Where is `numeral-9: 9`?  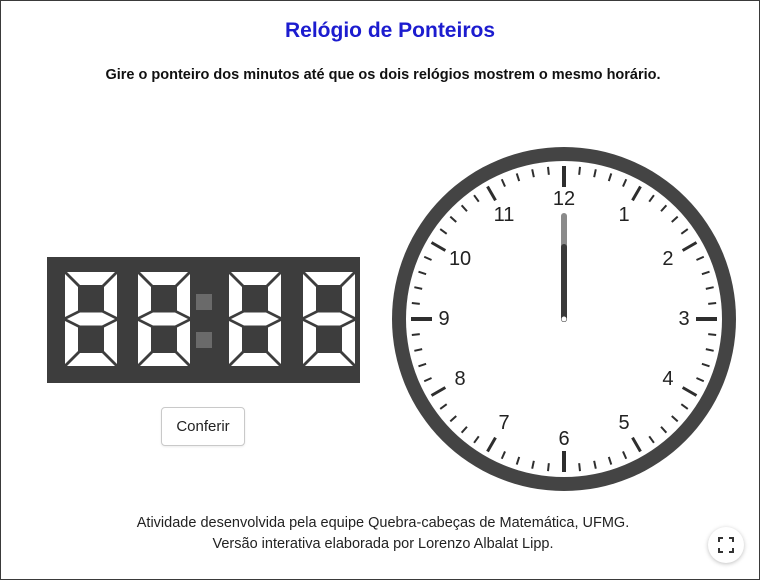
numeral-9: 9 is located at coordinates (443, 319).